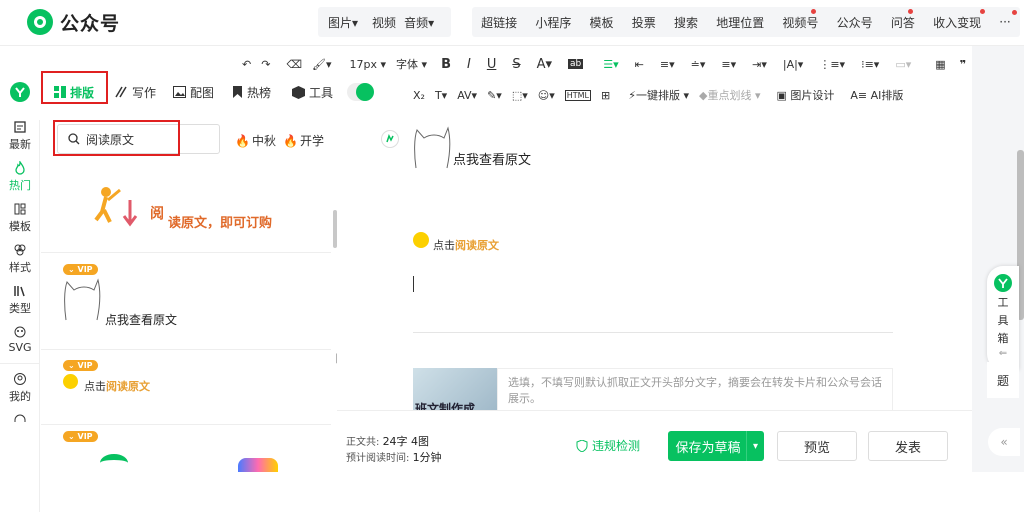 Image resolution: width=1024 pixels, height=512 pixels. I want to click on highlight-line-button: ◆重点划线 ▾, so click(730, 95).